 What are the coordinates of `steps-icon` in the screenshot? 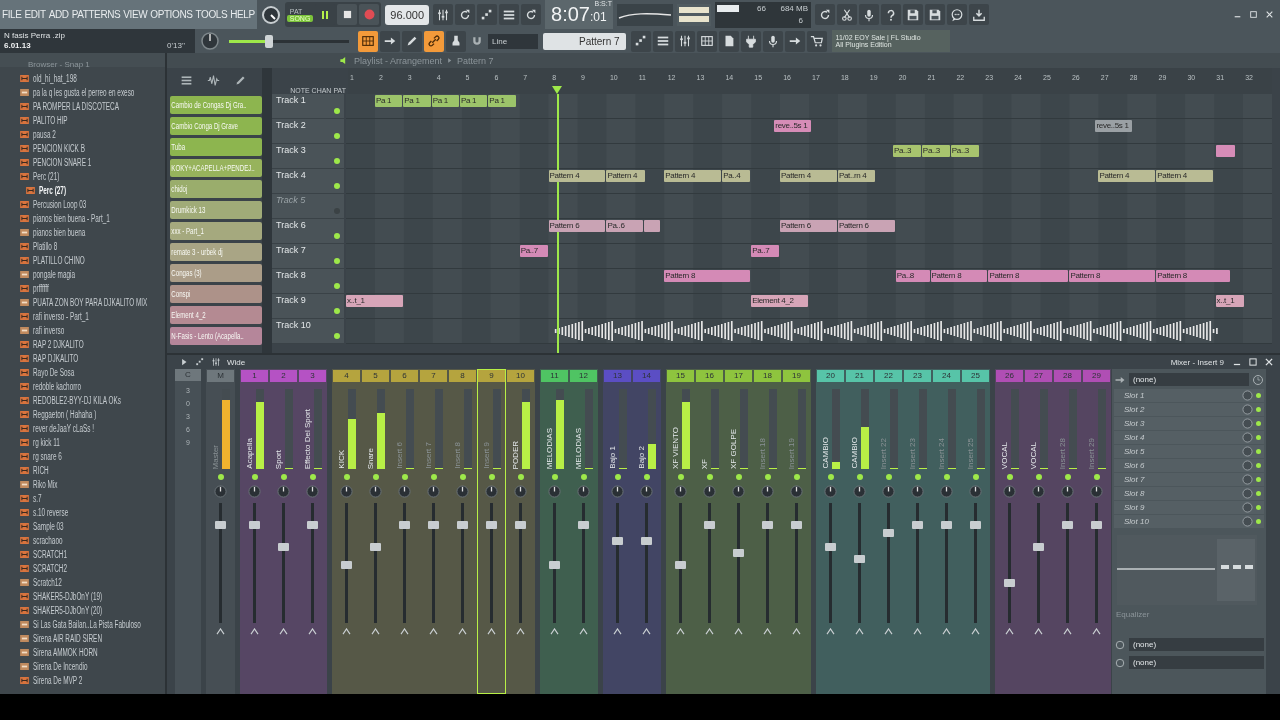 It's located at (200, 362).